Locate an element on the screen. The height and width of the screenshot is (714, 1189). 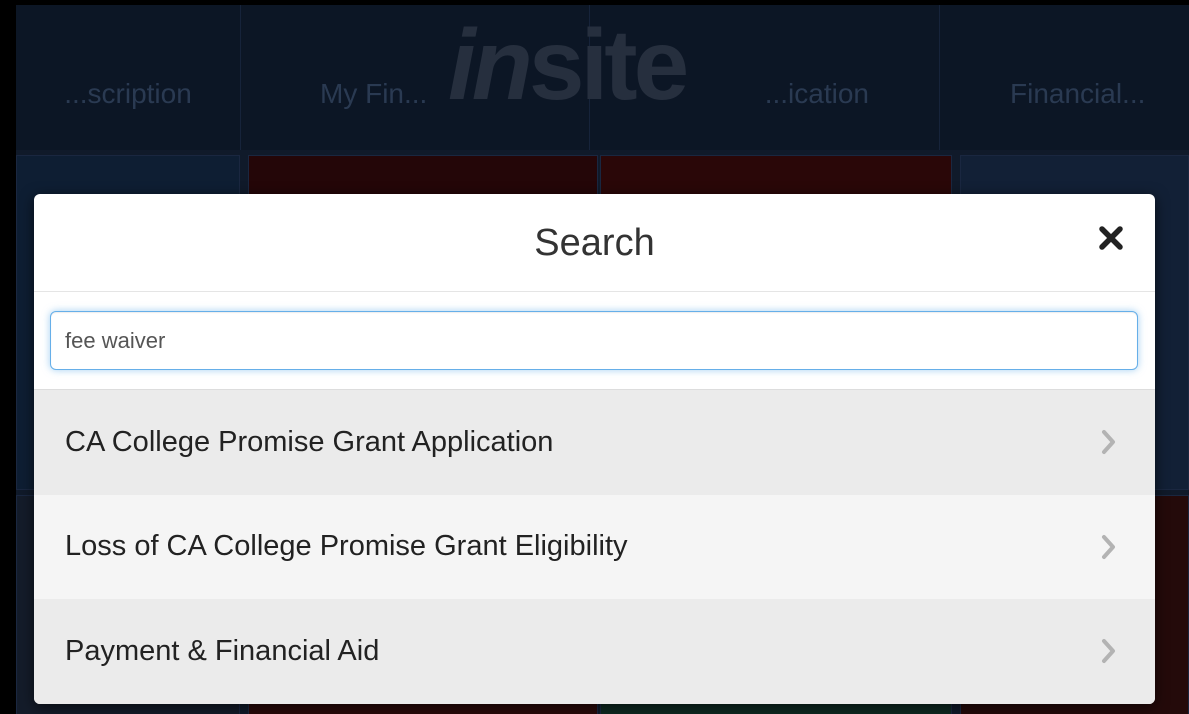
close-button is located at coordinates (1111, 238).